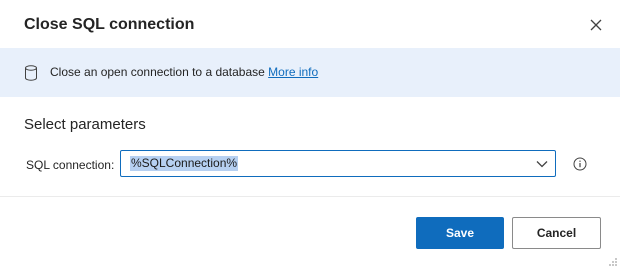 The image size is (620, 269). Describe the element at coordinates (70, 165) in the screenshot. I see `sql-connection-label: SQL connection:` at that location.